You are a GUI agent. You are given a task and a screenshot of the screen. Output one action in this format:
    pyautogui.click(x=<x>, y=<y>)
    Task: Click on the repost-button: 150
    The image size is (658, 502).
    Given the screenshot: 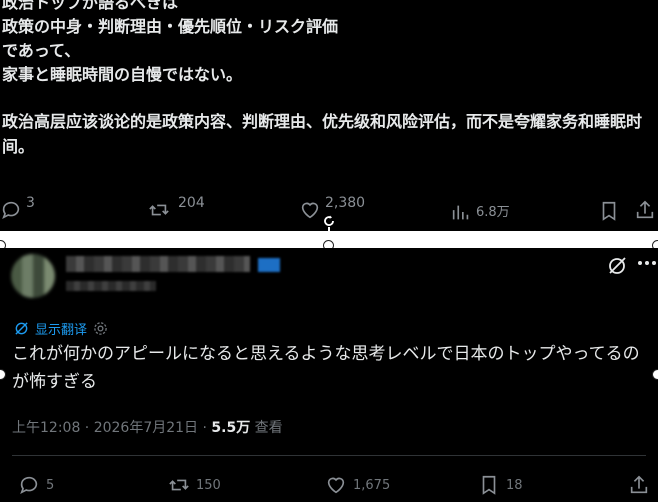 What is the action you would take?
    pyautogui.click(x=194, y=485)
    